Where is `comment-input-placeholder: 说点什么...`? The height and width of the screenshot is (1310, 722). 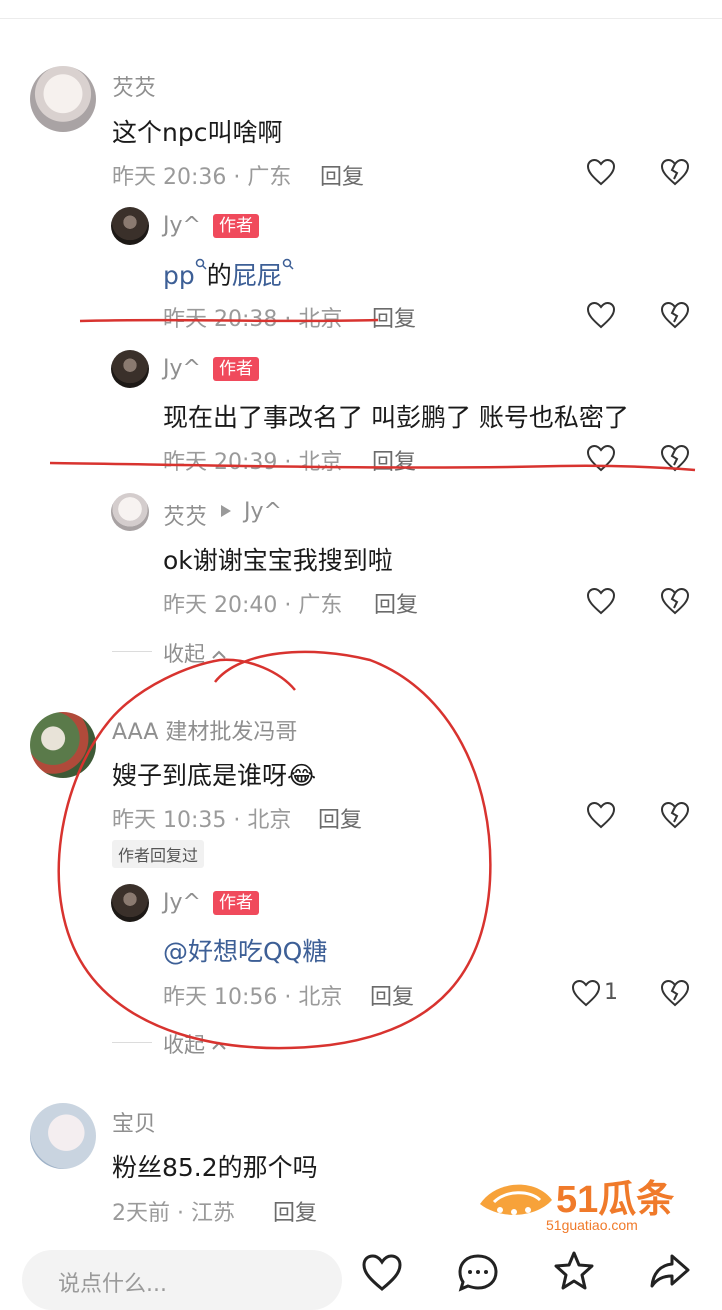 comment-input-placeholder: 说点什么... is located at coordinates (112, 1284).